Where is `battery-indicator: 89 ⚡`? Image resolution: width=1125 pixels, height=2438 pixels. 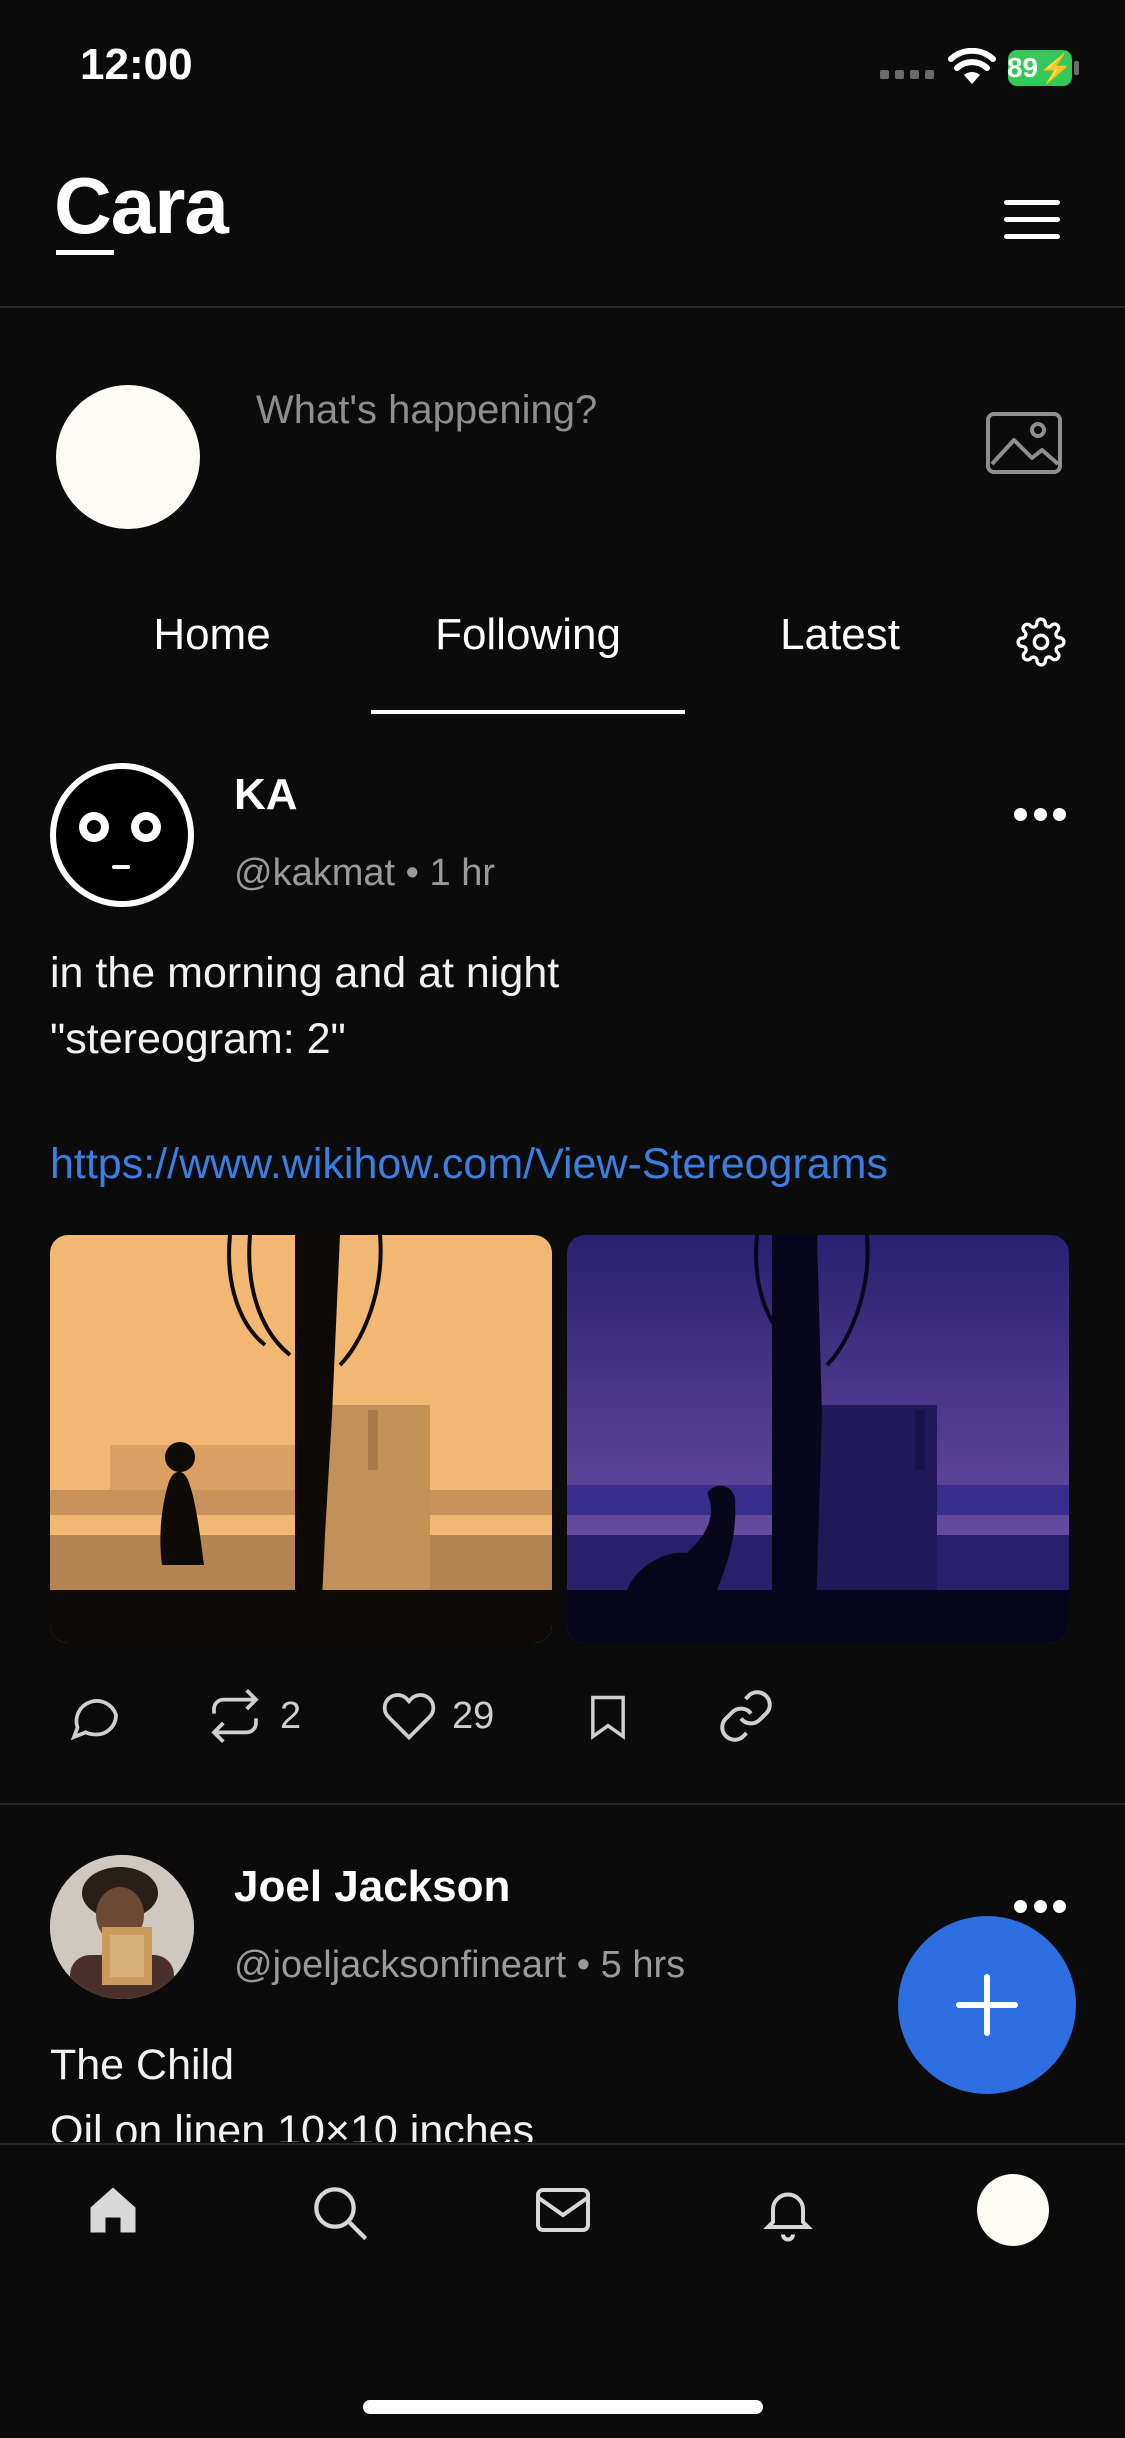 battery-indicator: 89 ⚡ is located at coordinates (1040, 68).